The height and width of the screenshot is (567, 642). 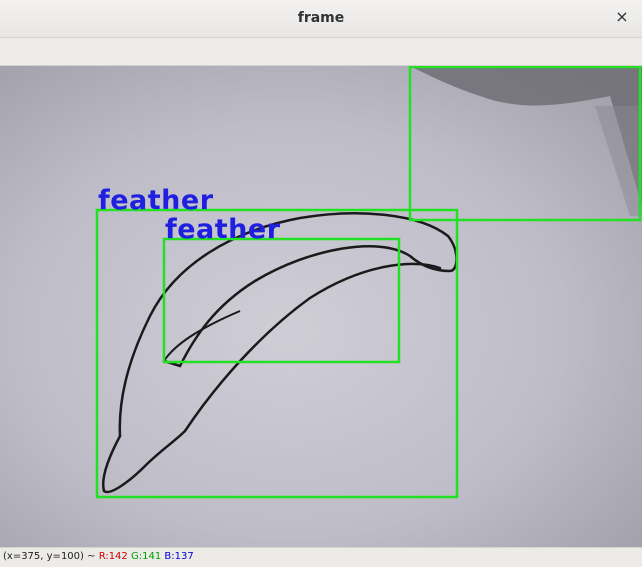 What do you see at coordinates (321, 557) in the screenshot?
I see `status-bar: (x=375, y=100) ~ R:142 G:141 B:137` at bounding box center [321, 557].